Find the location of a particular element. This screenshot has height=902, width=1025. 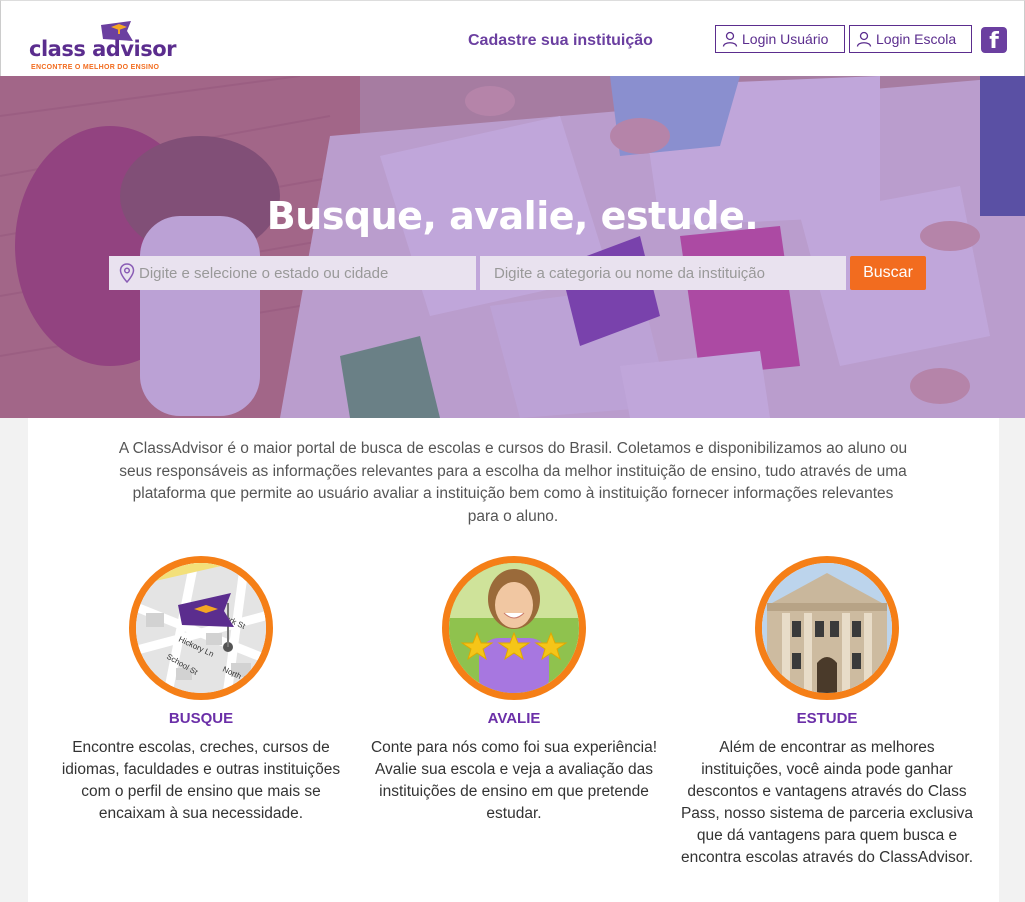

feature-title-estude: ESTUDE is located at coordinates (827, 718).